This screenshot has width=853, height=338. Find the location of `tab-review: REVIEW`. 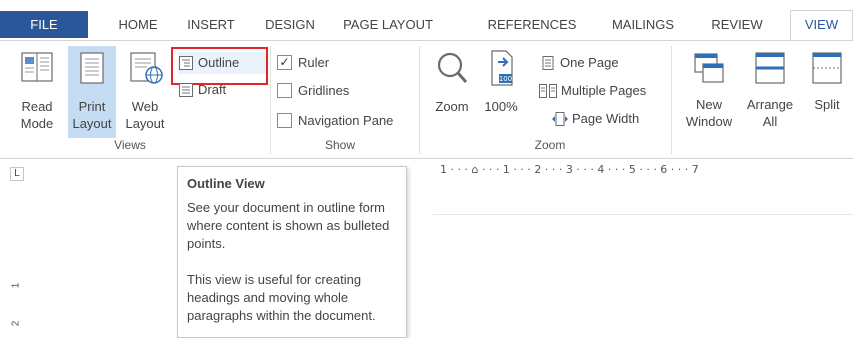

tab-review: REVIEW is located at coordinates (737, 24).